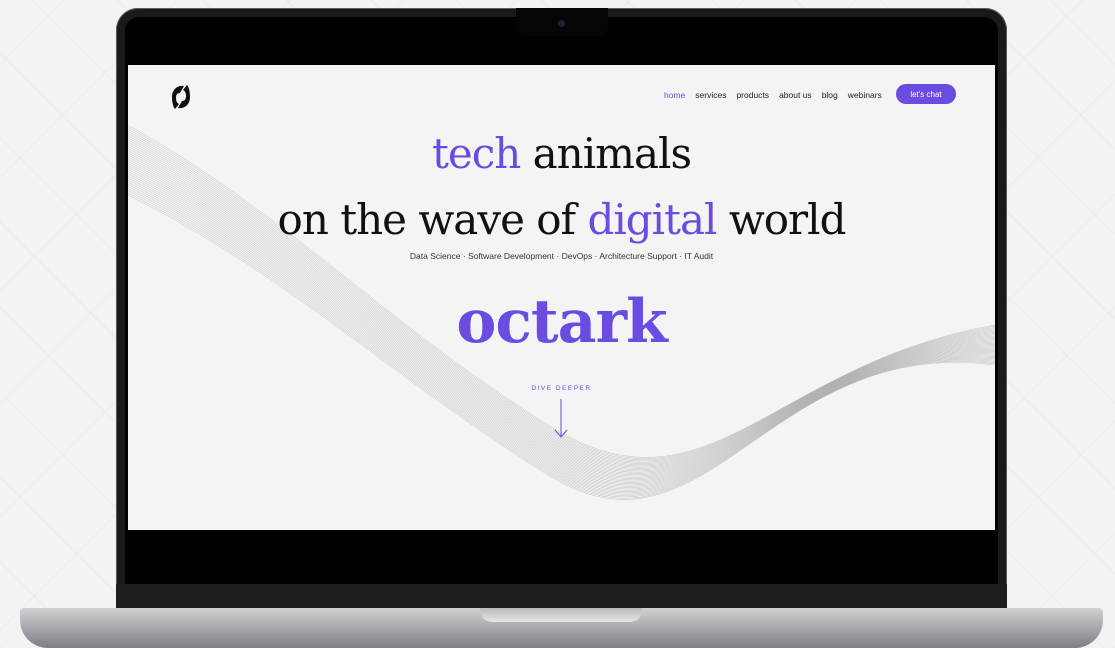 The image size is (1115, 648). What do you see at coordinates (752, 95) in the screenshot?
I see `nav-item-products: products` at bounding box center [752, 95].